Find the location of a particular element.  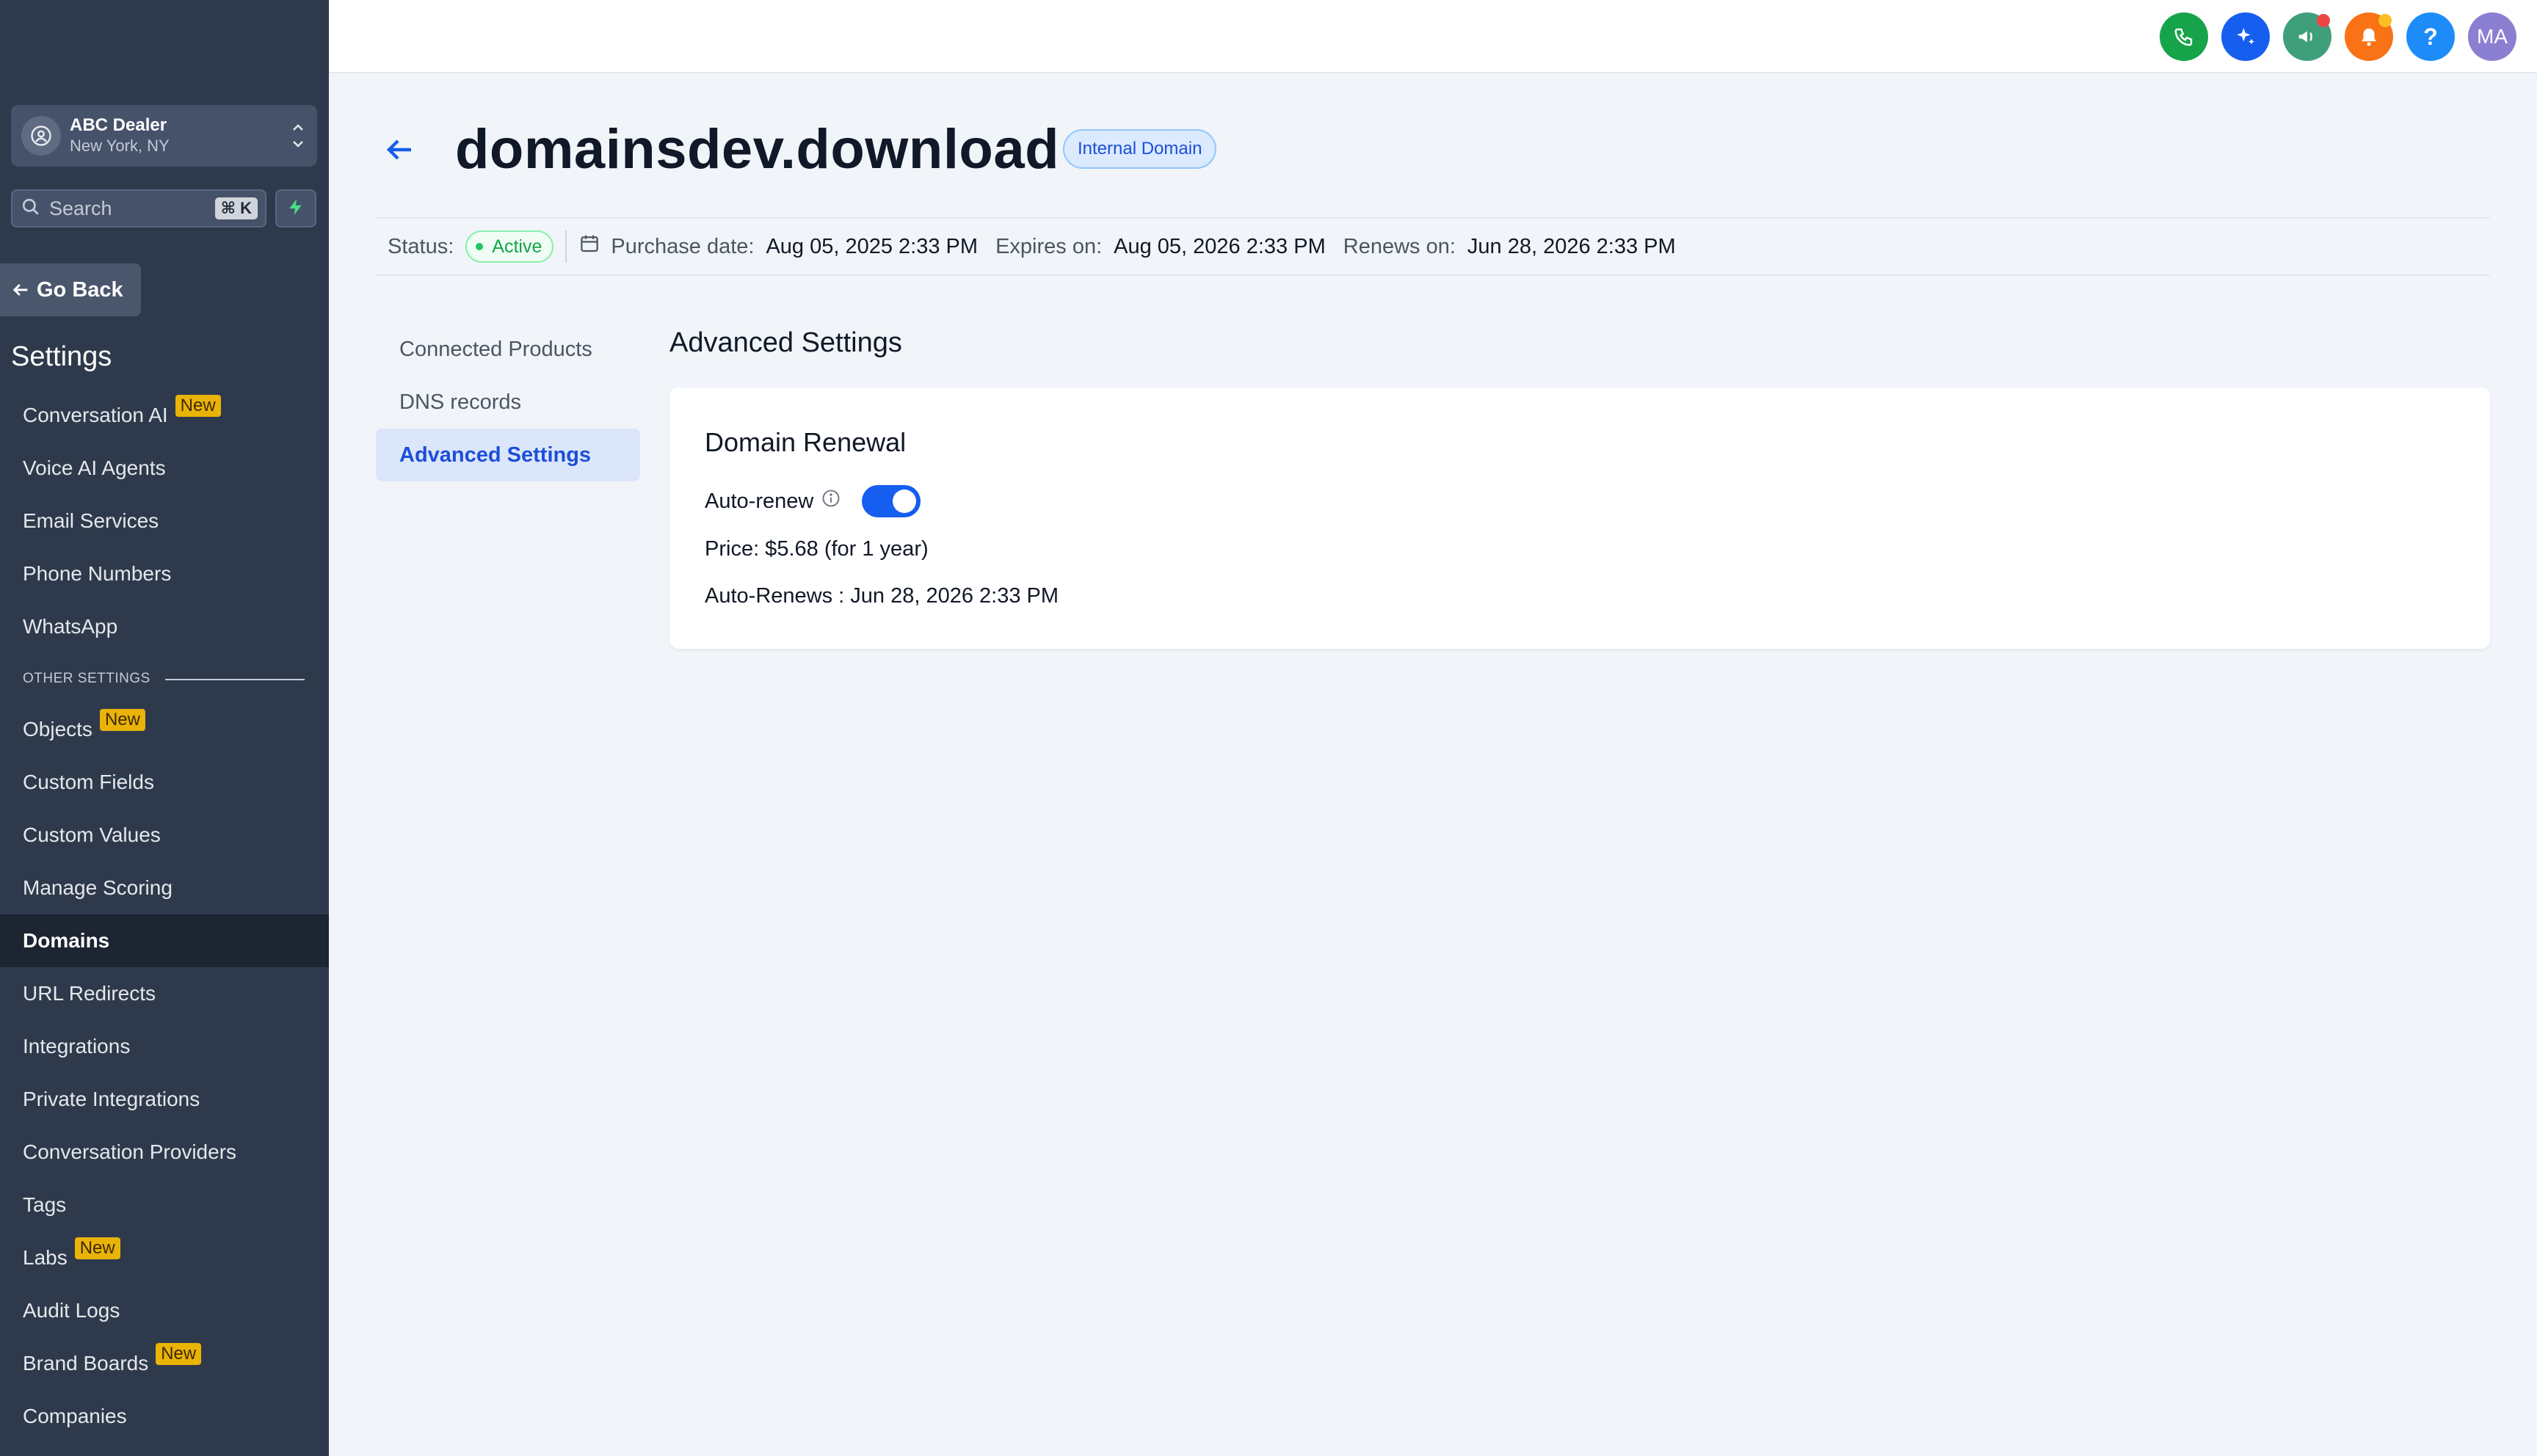

tab-label: Advanced Settings is located at coordinates (496, 455).